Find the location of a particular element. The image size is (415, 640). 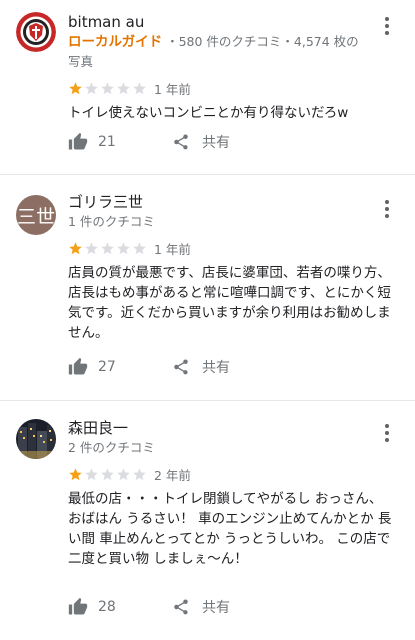

city-night-photo is located at coordinates (36, 439).